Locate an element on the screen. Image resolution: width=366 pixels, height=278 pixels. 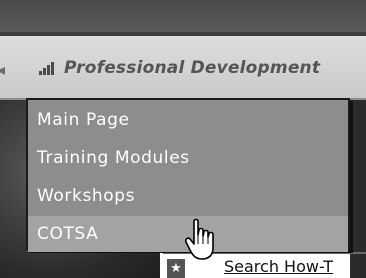
menu-item-main-page: Main Page is located at coordinates (188, 120).